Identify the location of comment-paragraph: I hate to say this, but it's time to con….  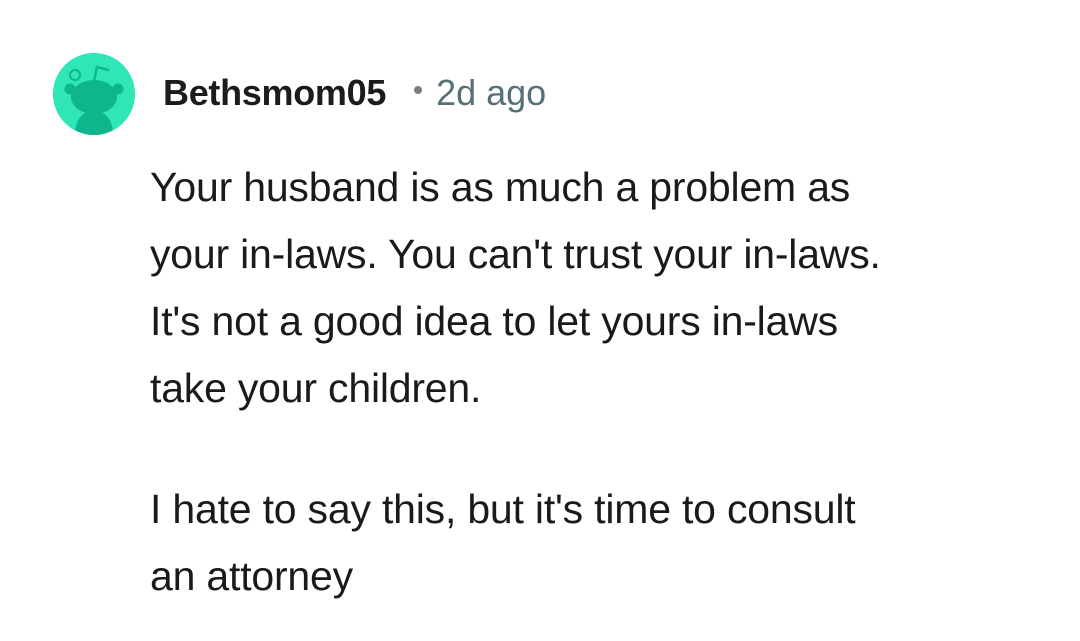
(503, 542).